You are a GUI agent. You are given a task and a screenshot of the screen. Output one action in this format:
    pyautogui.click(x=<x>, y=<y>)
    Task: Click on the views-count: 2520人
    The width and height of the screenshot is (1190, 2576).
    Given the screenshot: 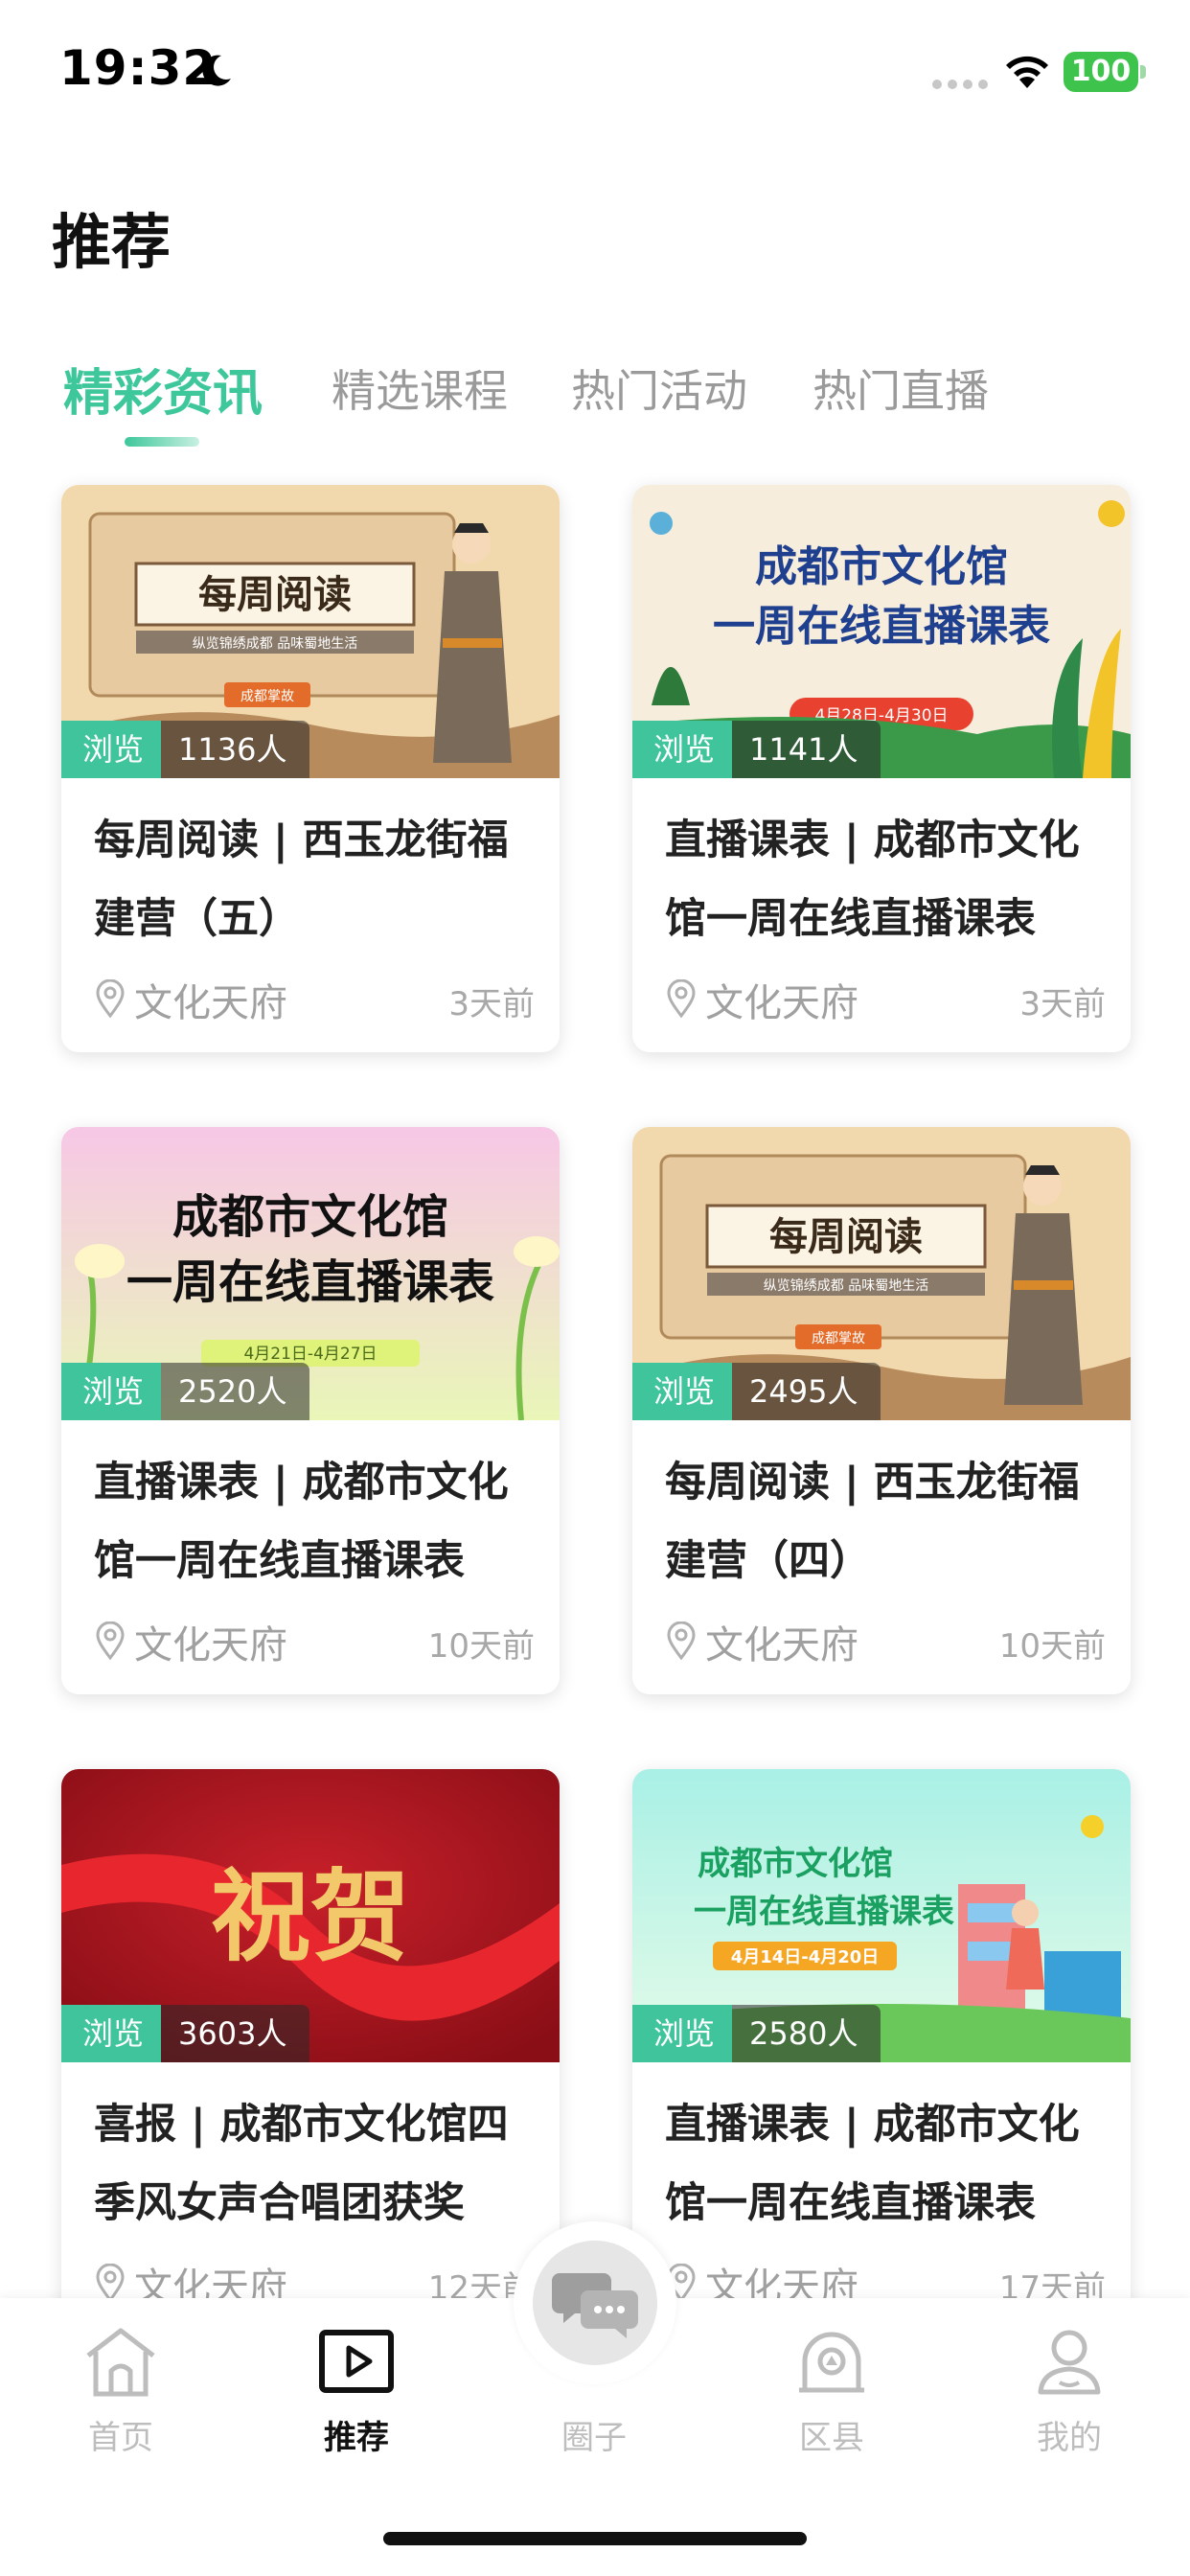 What is the action you would take?
    pyautogui.click(x=236, y=1391)
    